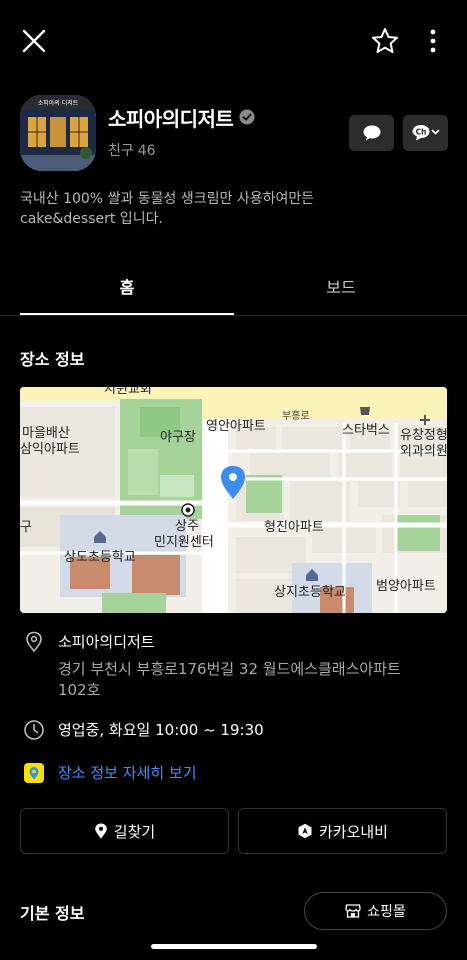  Describe the element at coordinates (178, 437) in the screenshot. I see `map-label-yagu: 야구장` at that location.